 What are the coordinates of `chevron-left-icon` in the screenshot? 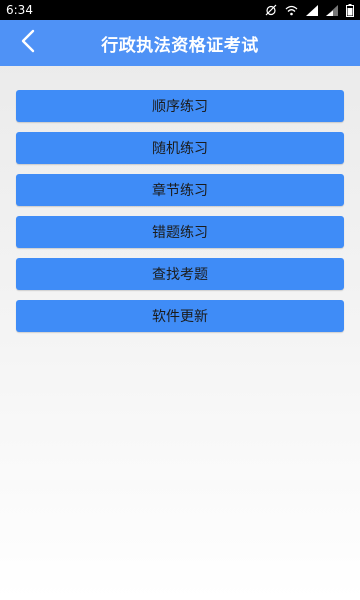 It's located at (28, 43).